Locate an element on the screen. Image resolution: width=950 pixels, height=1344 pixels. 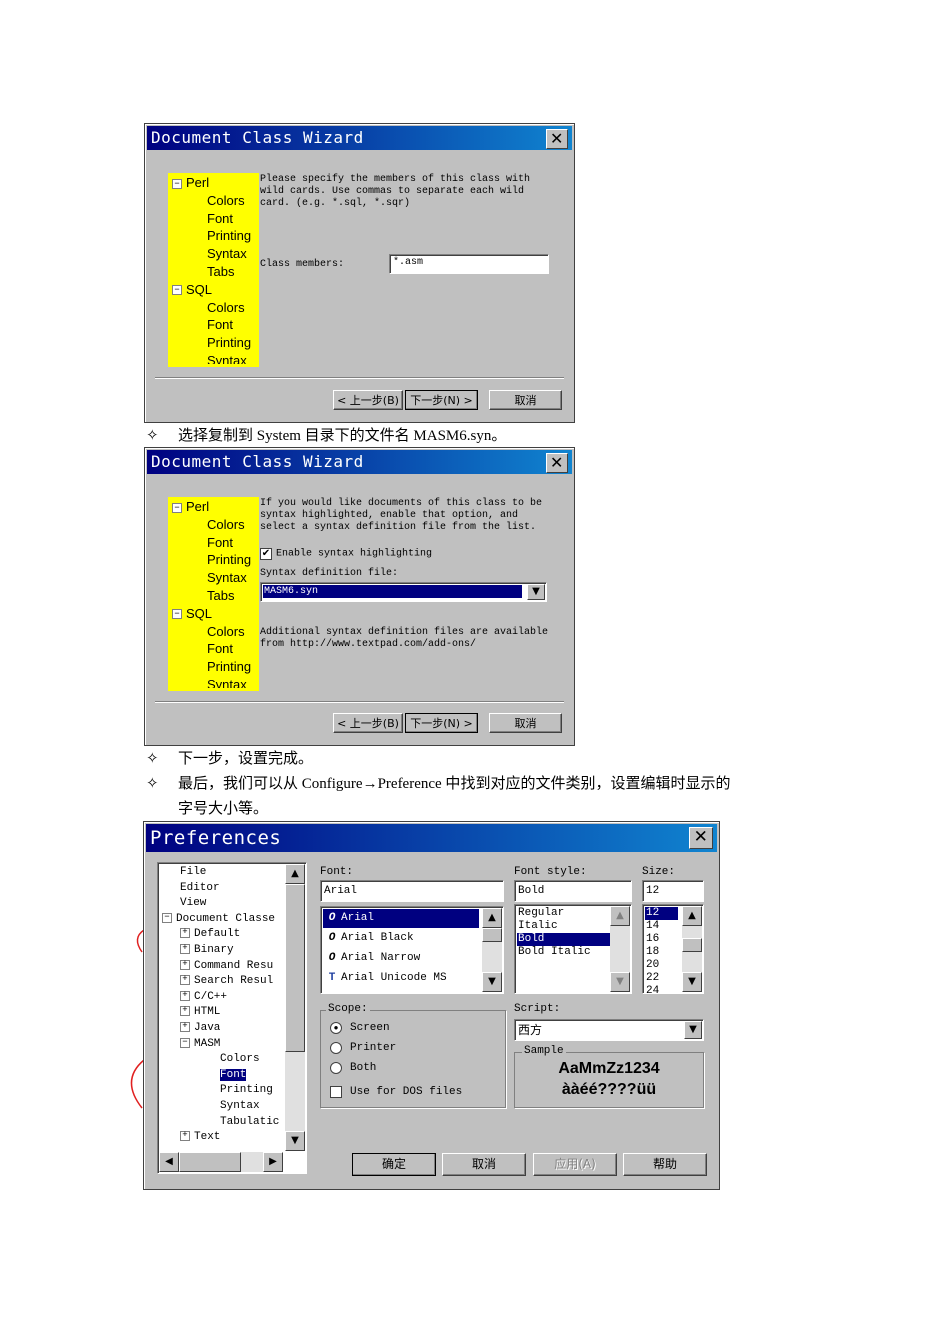
style-item-bold: Bold is located at coordinates (564, 939).